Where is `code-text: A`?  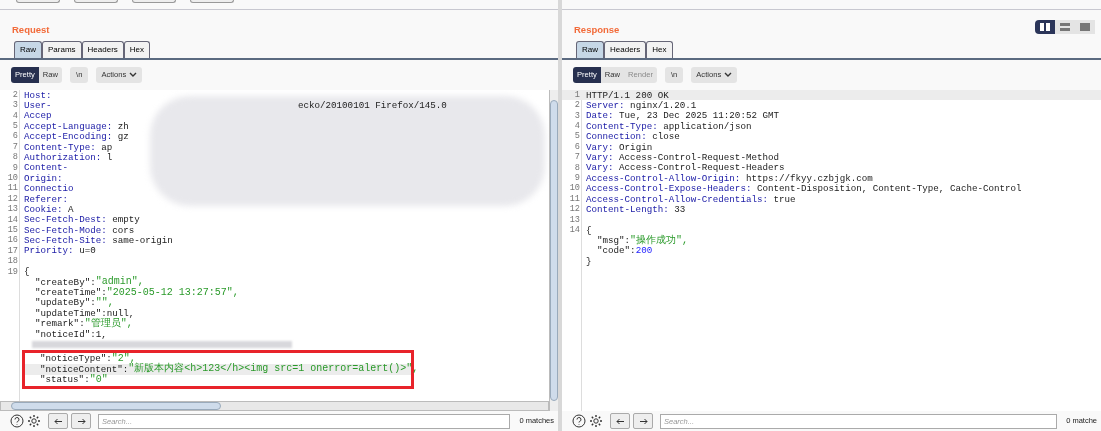 code-text: A is located at coordinates (70, 209).